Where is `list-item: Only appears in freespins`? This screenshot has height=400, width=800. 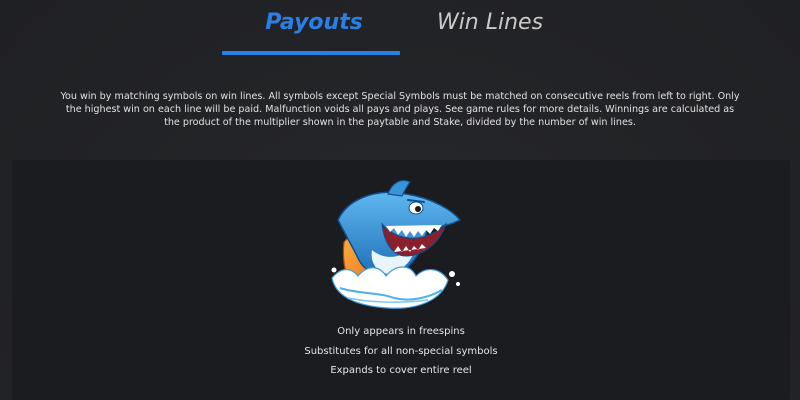
list-item: Only appears in freespins is located at coordinates (401, 331).